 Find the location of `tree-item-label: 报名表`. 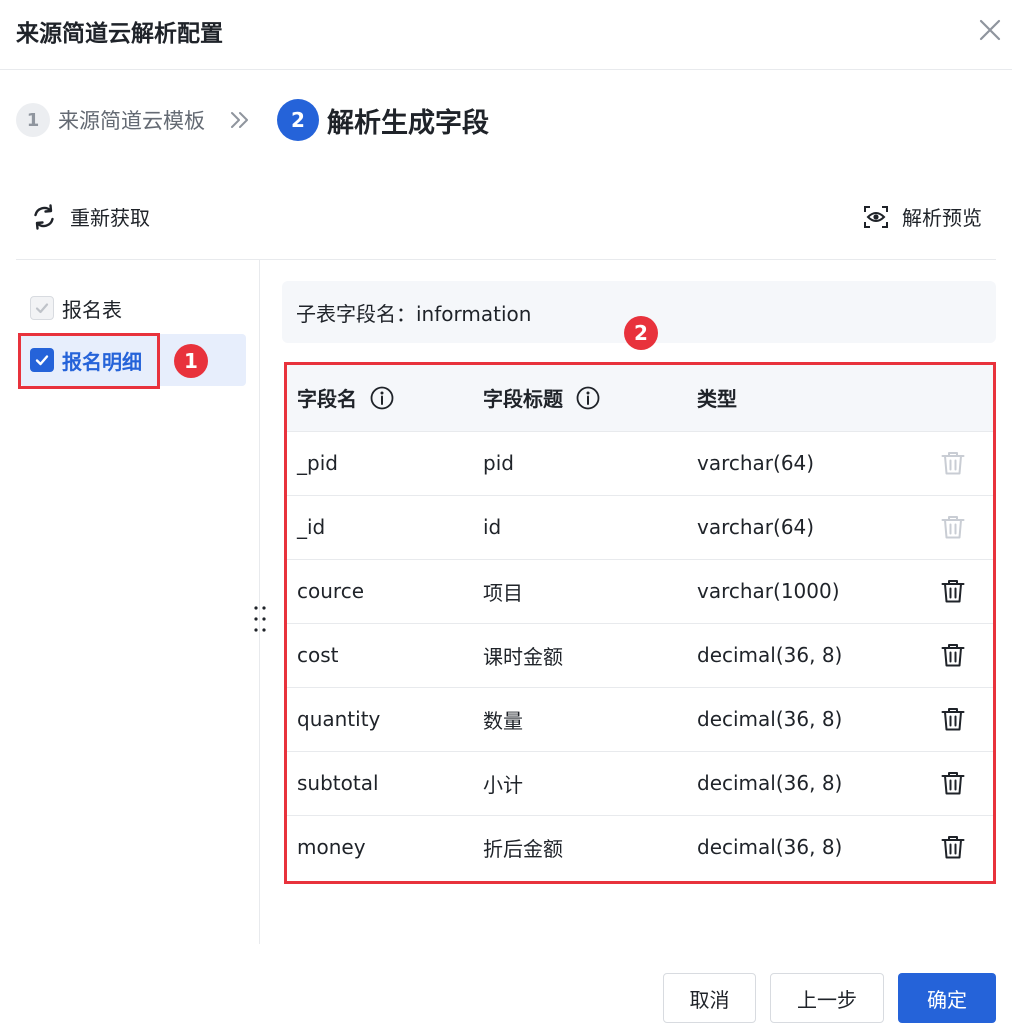

tree-item-label: 报名表 is located at coordinates (92, 309).